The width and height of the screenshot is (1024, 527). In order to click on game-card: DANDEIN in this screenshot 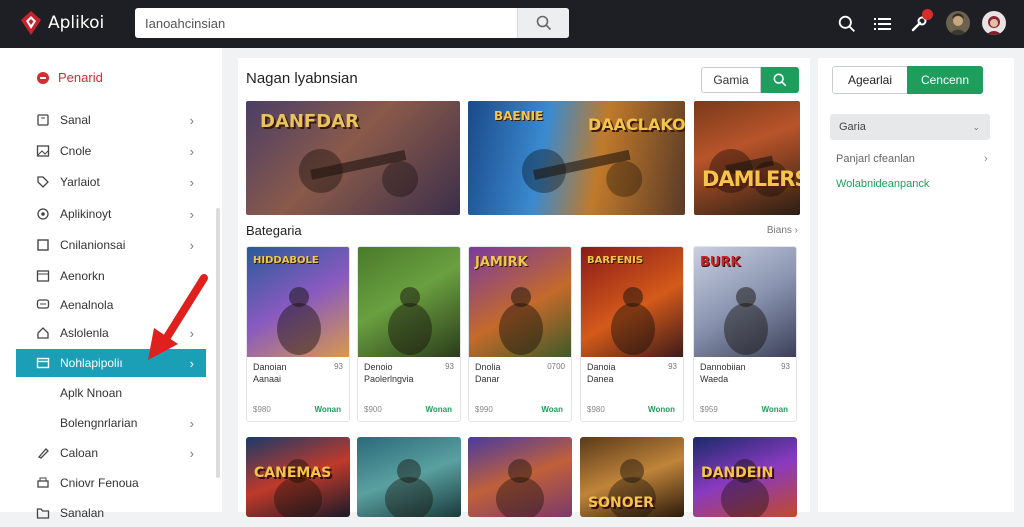, I will do `click(745, 477)`.